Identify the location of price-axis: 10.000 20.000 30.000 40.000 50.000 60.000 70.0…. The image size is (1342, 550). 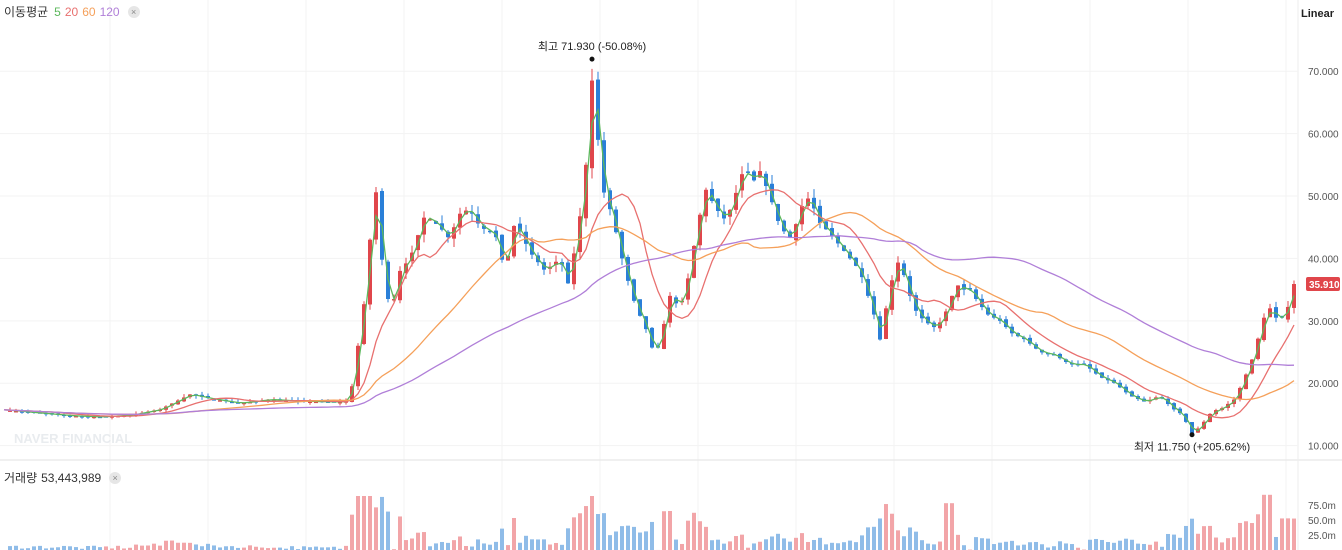
(1323, 260).